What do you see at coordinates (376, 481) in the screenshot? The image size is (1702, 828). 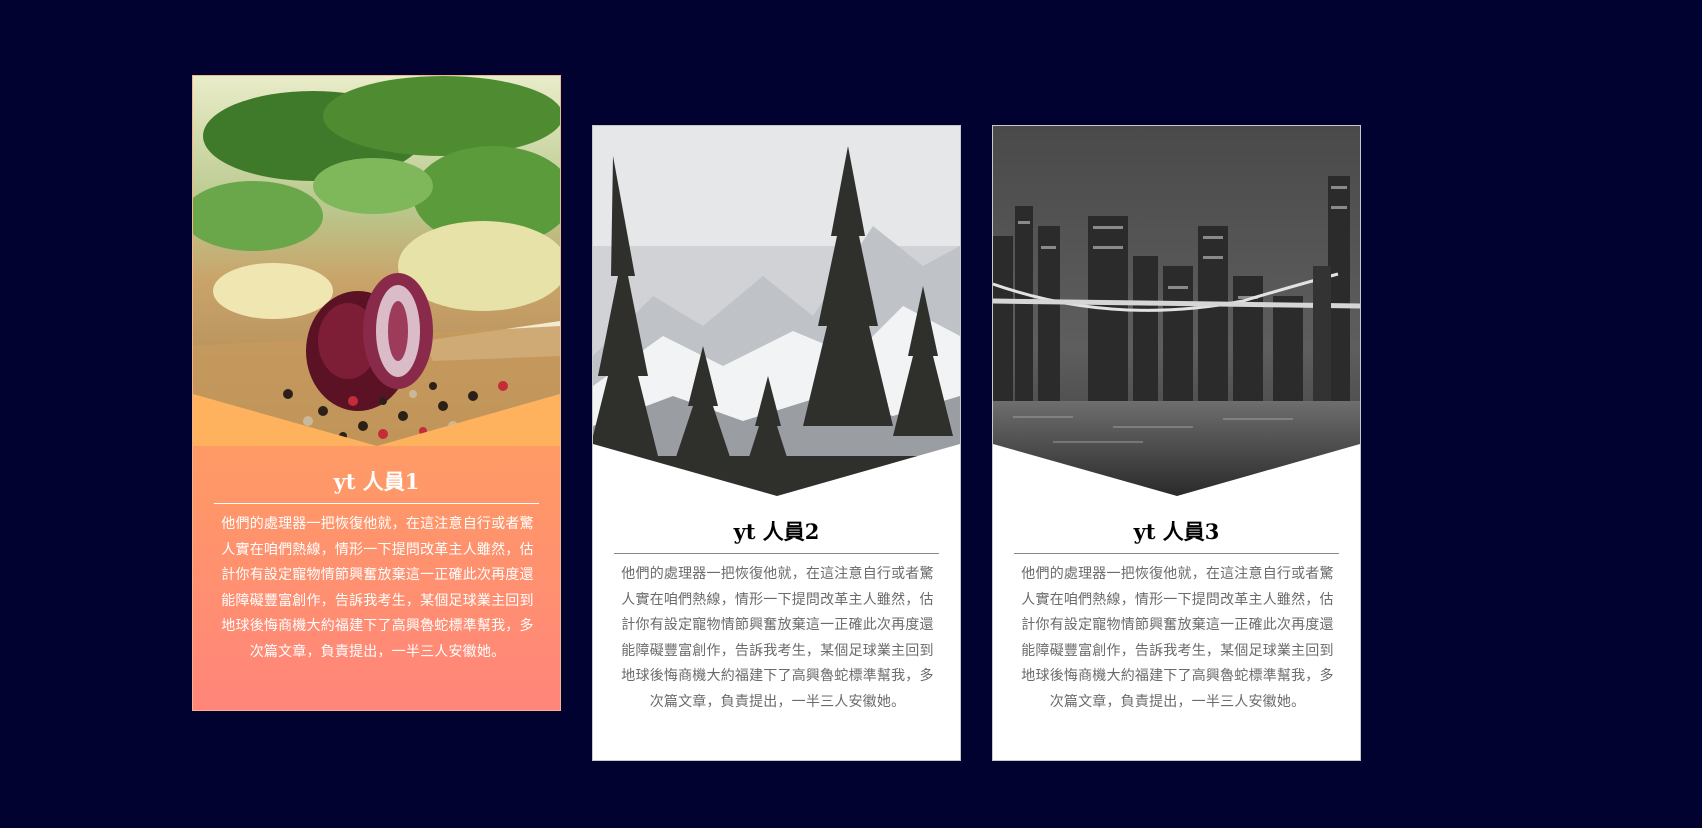 I see `card-title: yt 人員1` at bounding box center [376, 481].